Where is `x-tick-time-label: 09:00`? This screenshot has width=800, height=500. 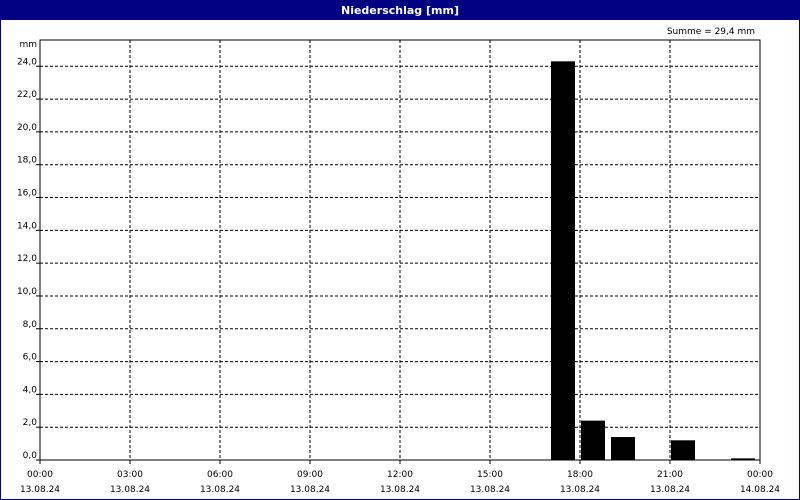 x-tick-time-label: 09:00 is located at coordinates (310, 475).